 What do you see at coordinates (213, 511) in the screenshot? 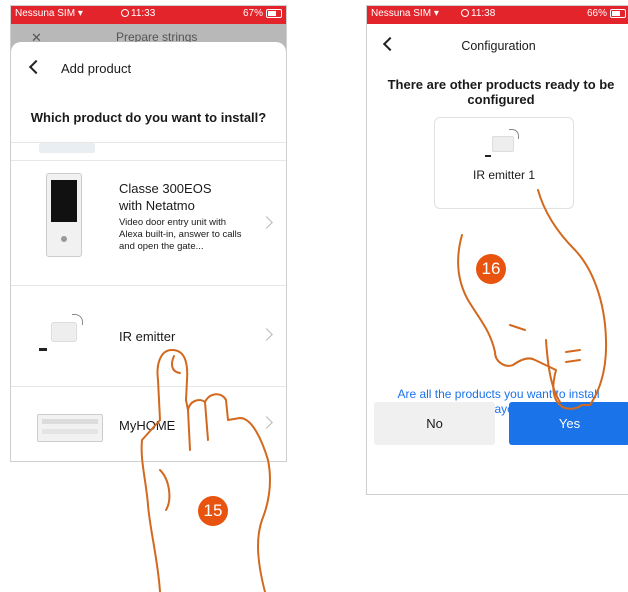
I see `step-badge-15: 15` at bounding box center [213, 511].